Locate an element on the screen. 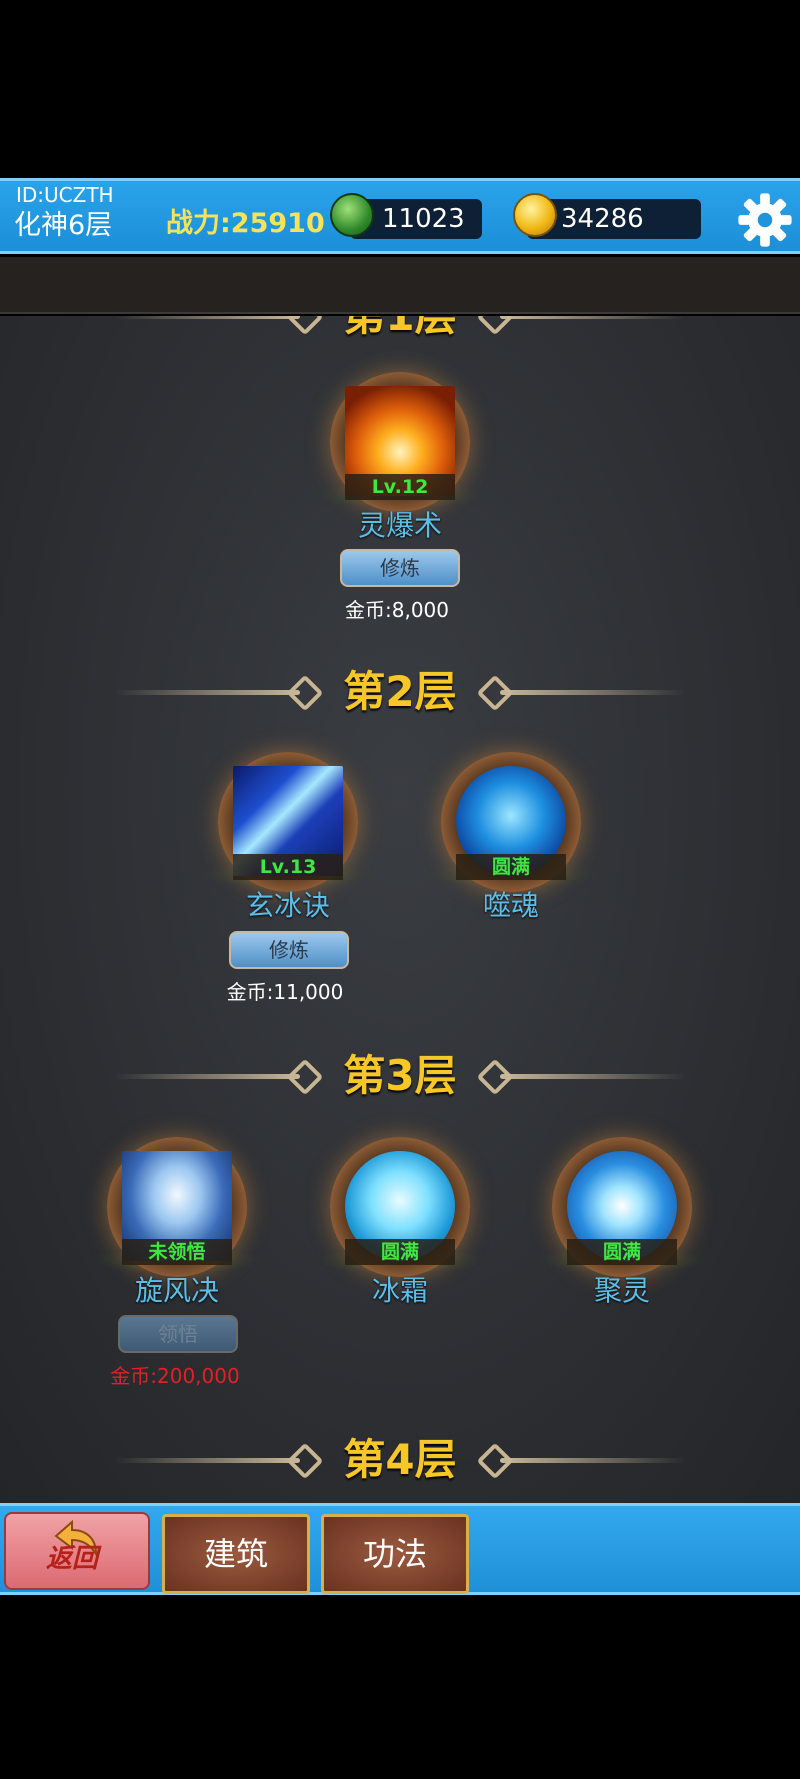  bottom-nav-bar: 返回 建筑 功法 is located at coordinates (400, 1549).